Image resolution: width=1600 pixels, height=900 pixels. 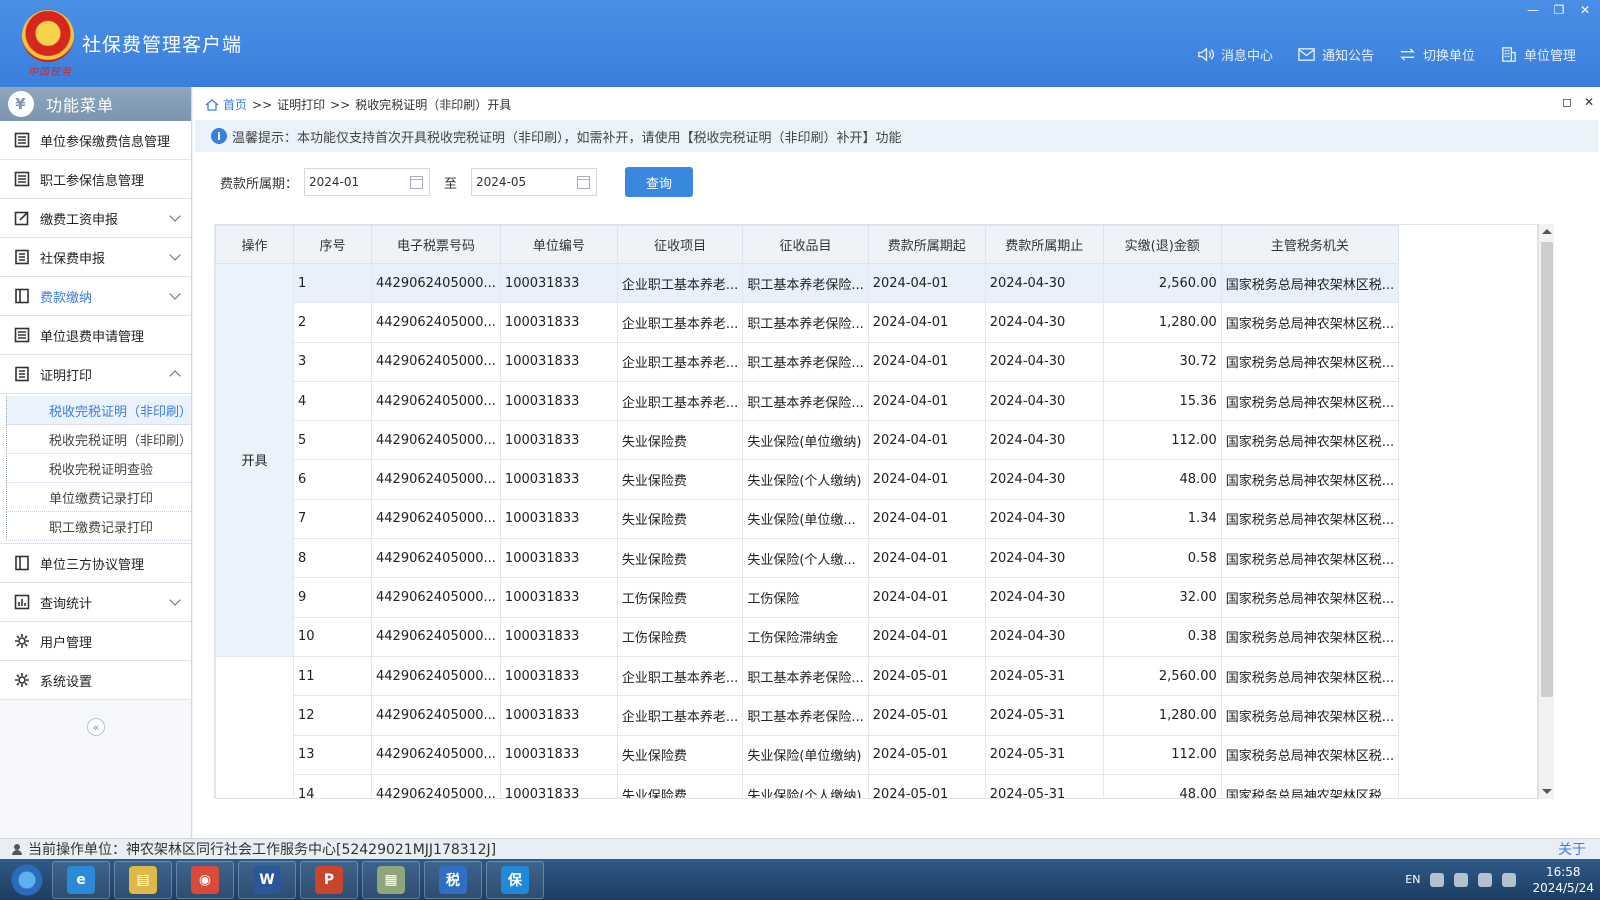 I want to click on menu-refund-application: 单位退费申请管理, so click(x=95, y=335).